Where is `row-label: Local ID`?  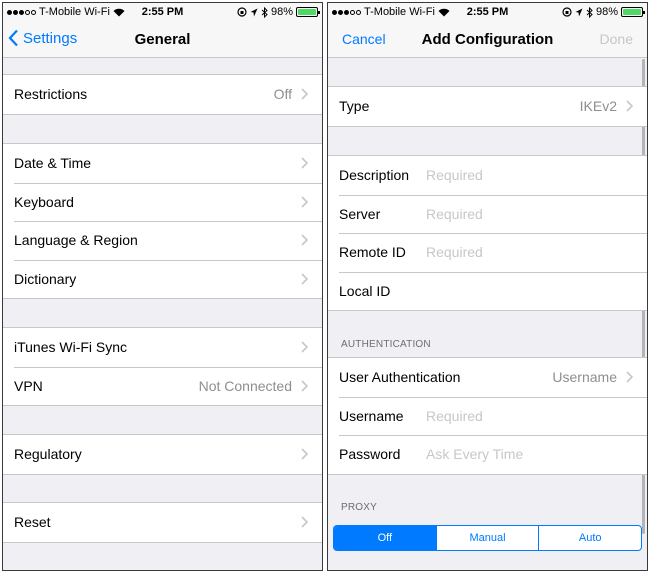
row-label: Local ID is located at coordinates (365, 290).